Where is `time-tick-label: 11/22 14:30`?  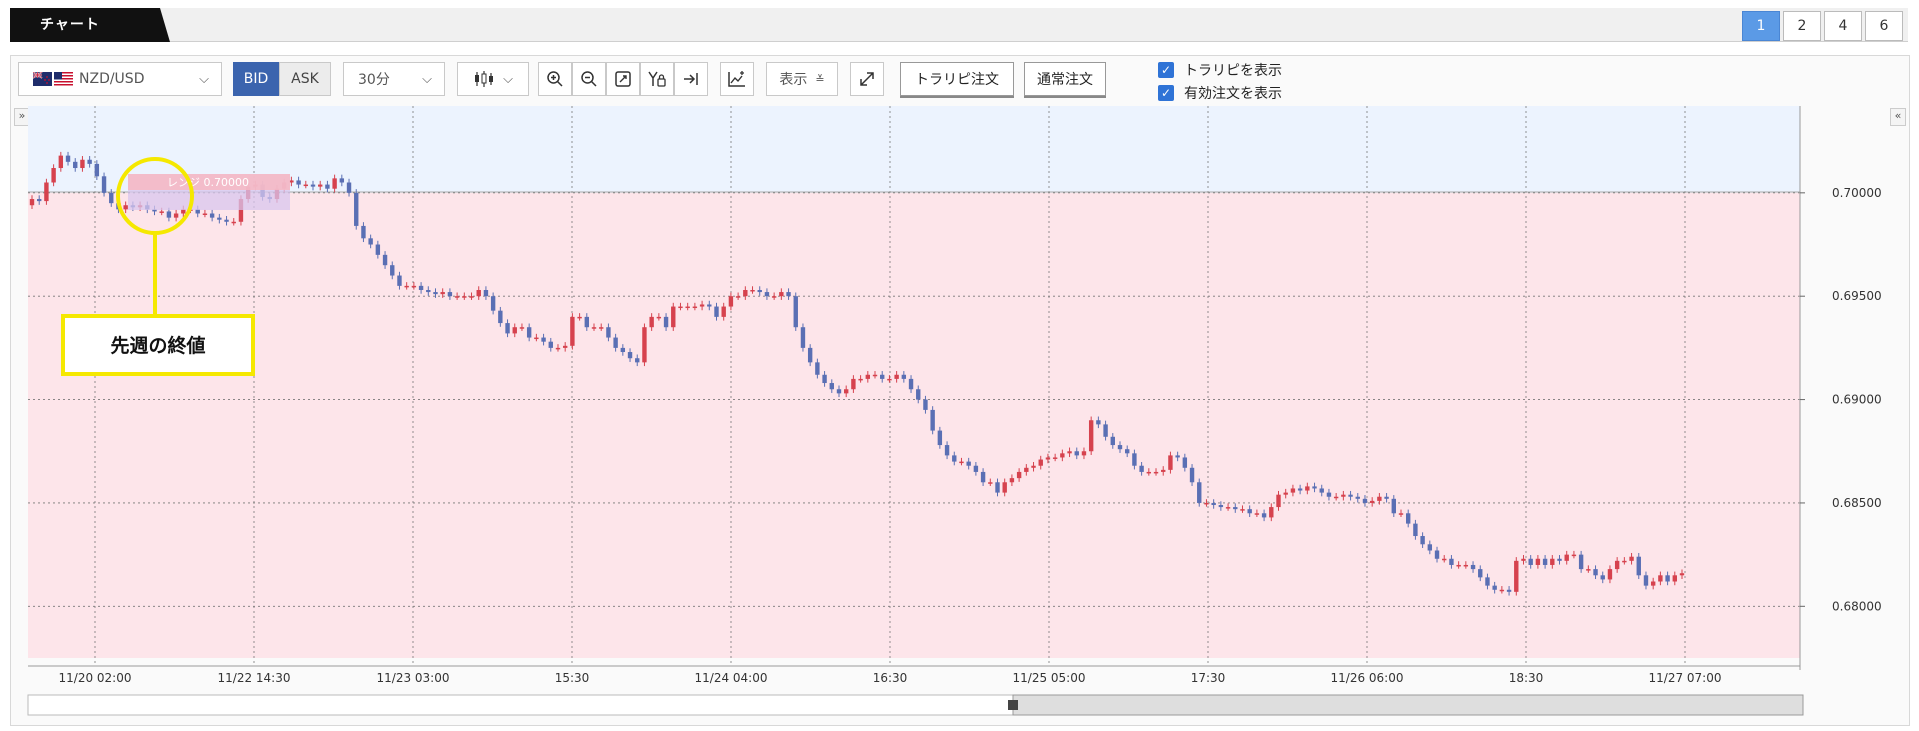 time-tick-label: 11/22 14:30 is located at coordinates (254, 678).